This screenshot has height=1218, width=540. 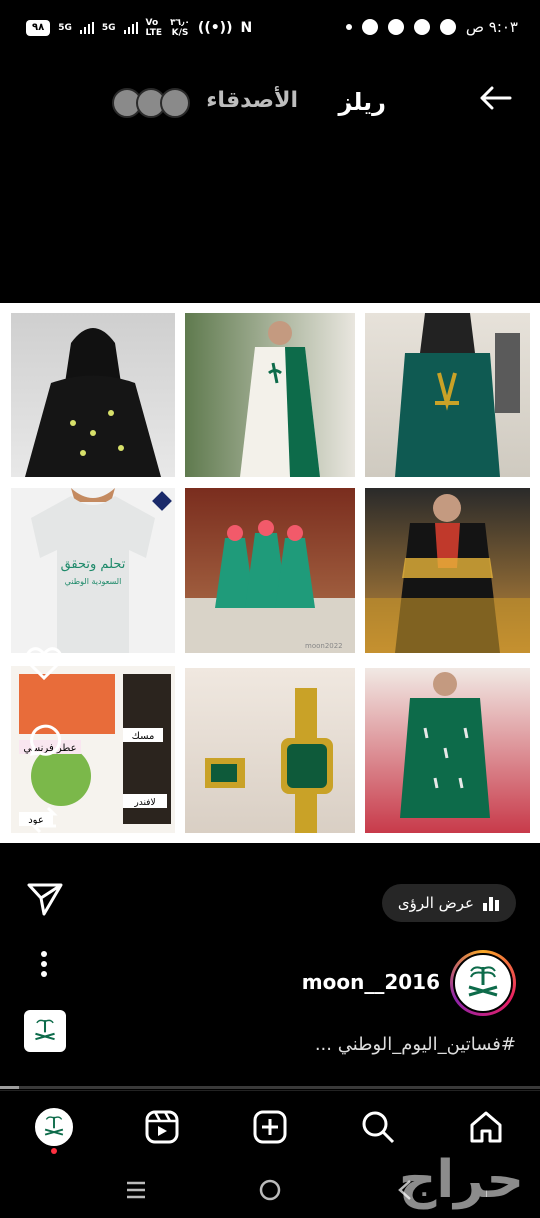 What do you see at coordinates (44, 742) in the screenshot?
I see `comment-icon` at bounding box center [44, 742].